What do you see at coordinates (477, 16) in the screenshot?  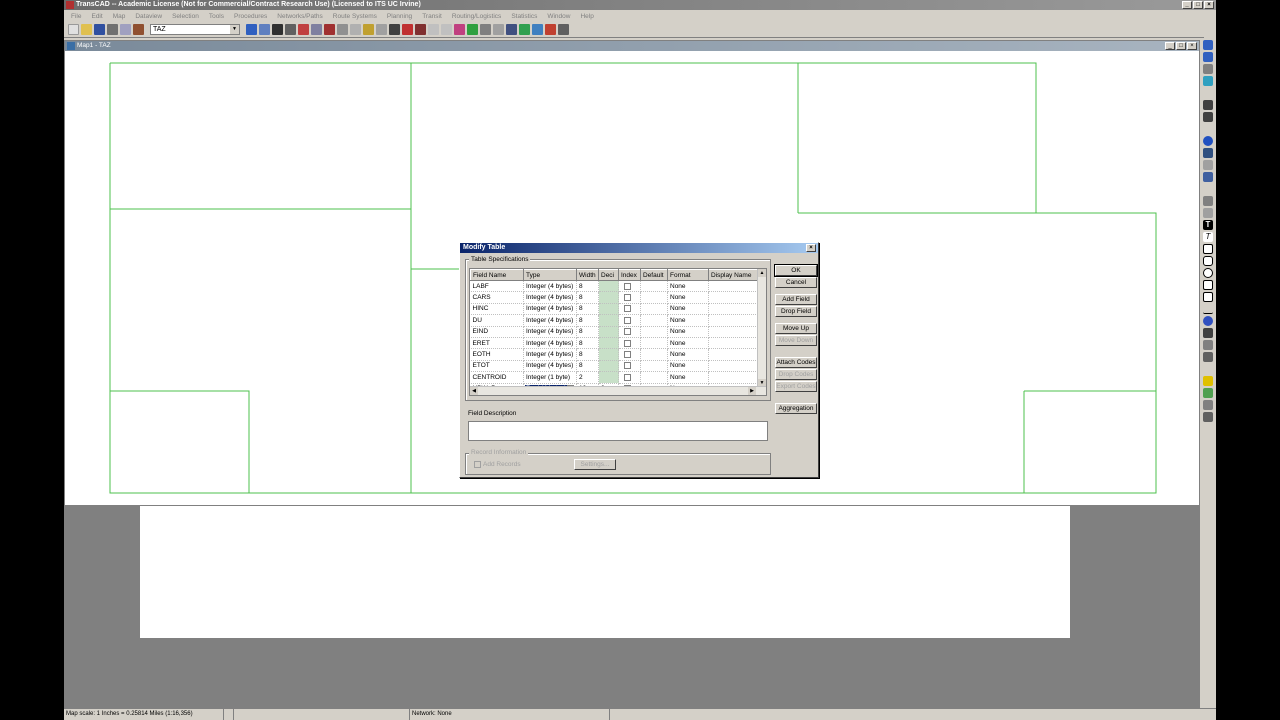 I see `menu-routing-logistics: Routing/Logistics` at bounding box center [477, 16].